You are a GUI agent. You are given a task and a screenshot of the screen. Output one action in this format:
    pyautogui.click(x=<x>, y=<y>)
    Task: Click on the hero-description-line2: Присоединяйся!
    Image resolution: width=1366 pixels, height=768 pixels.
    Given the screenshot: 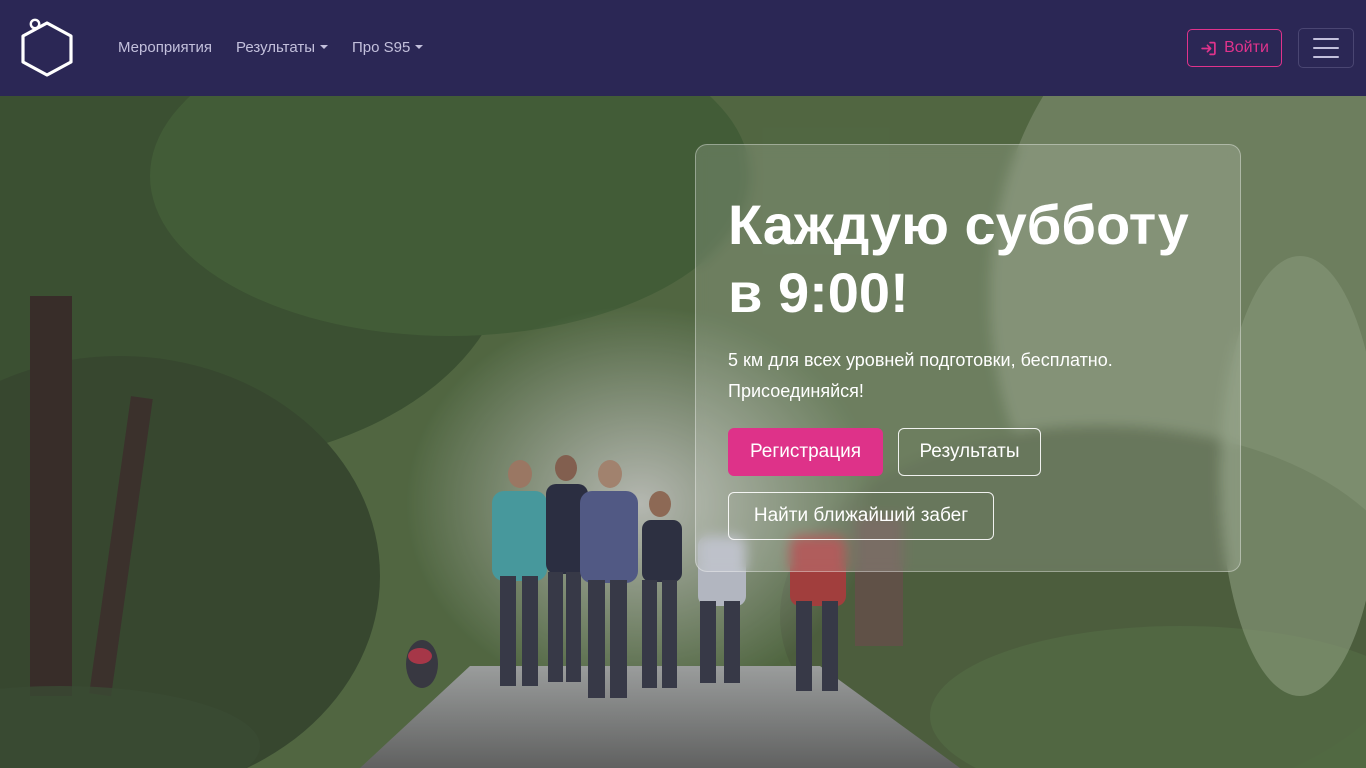 What is the action you would take?
    pyautogui.click(x=796, y=391)
    